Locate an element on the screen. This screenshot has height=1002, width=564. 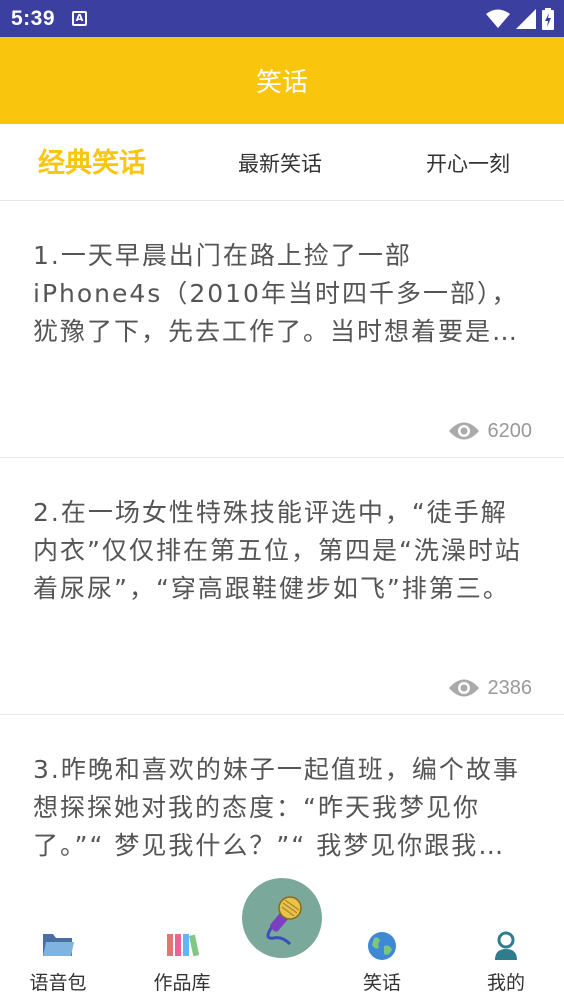
globe-icon is located at coordinates (382, 946).